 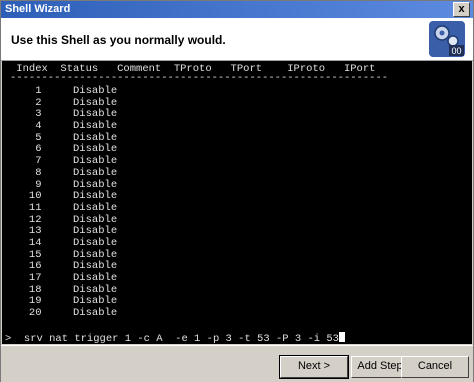 I want to click on terminal-row: 1 Disable, so click(x=64, y=91).